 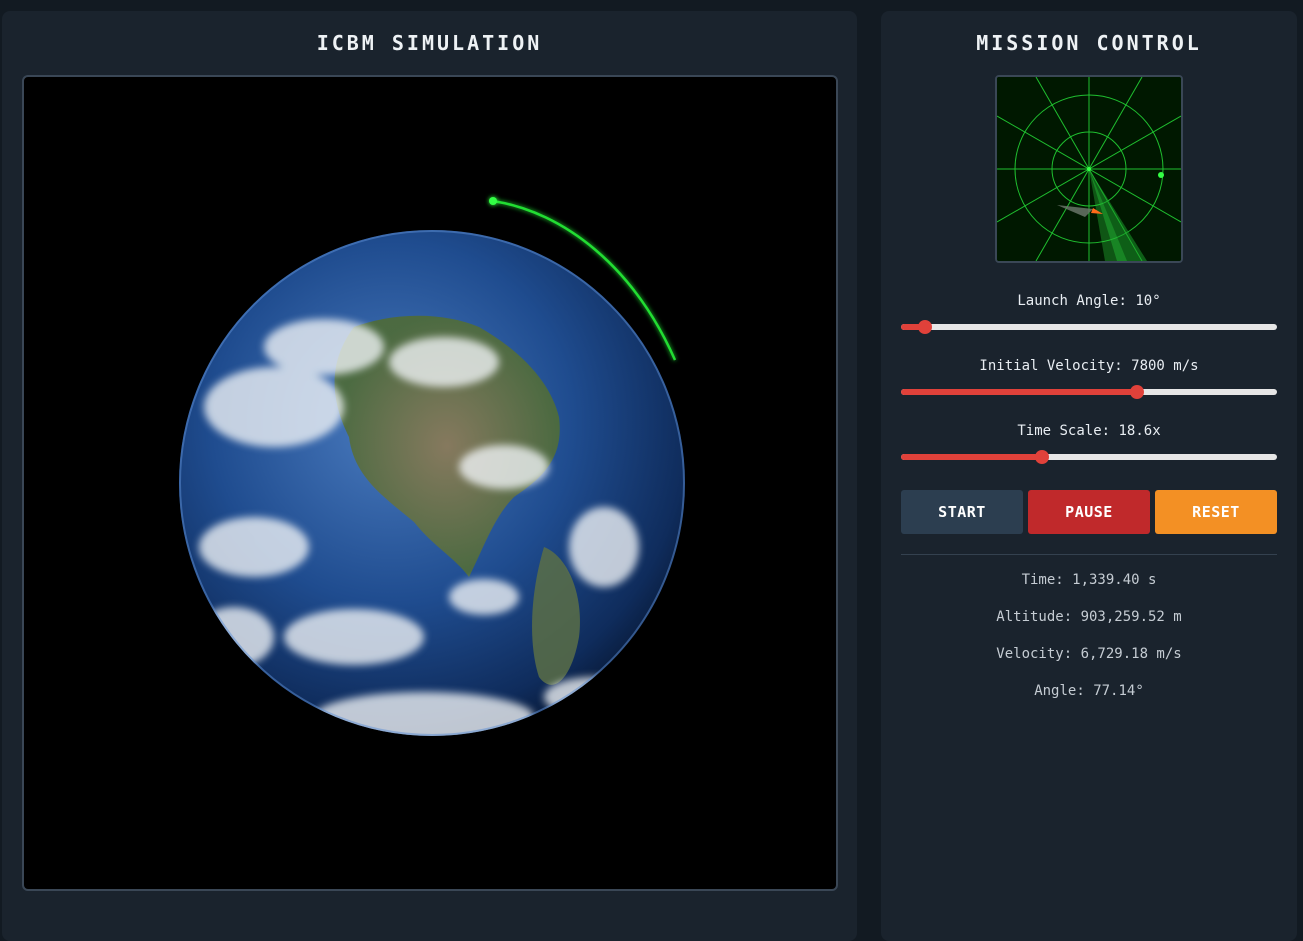 What do you see at coordinates (1089, 43) in the screenshot?
I see `mission-control-title: MISSION CONTROL` at bounding box center [1089, 43].